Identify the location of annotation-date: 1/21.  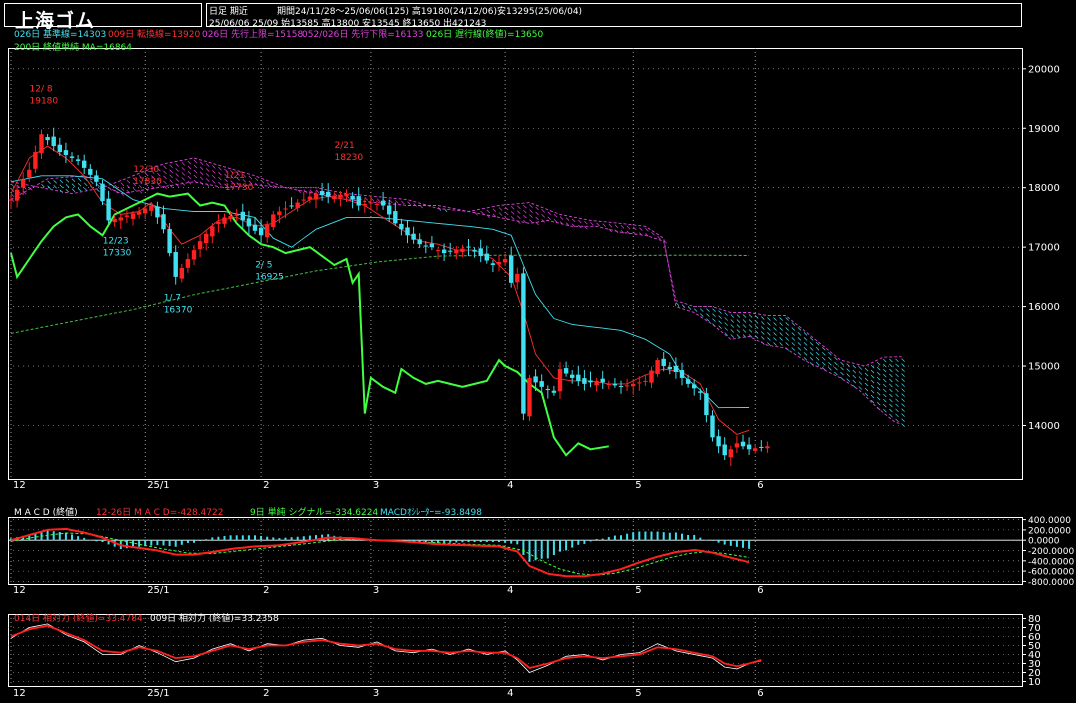
(235, 176).